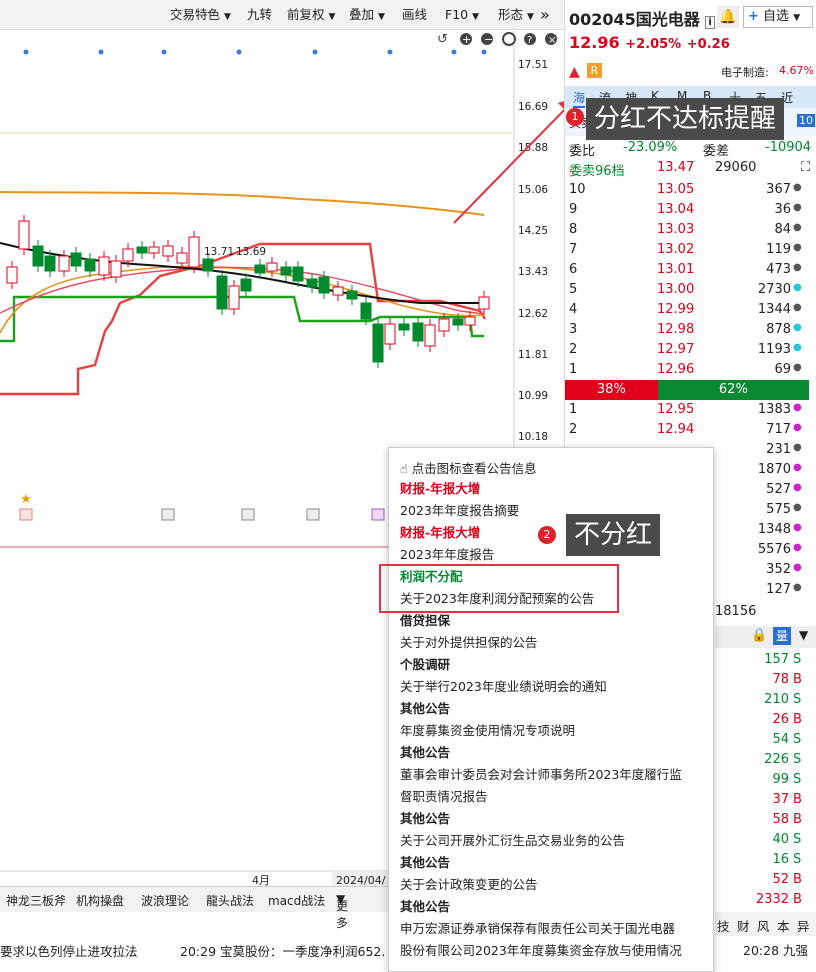 The height and width of the screenshot is (972, 816). Describe the element at coordinates (537, 927) in the screenshot. I see `announcement-link: 申万宏源证券承销保荐有限责任公司关于国光电器` at that location.